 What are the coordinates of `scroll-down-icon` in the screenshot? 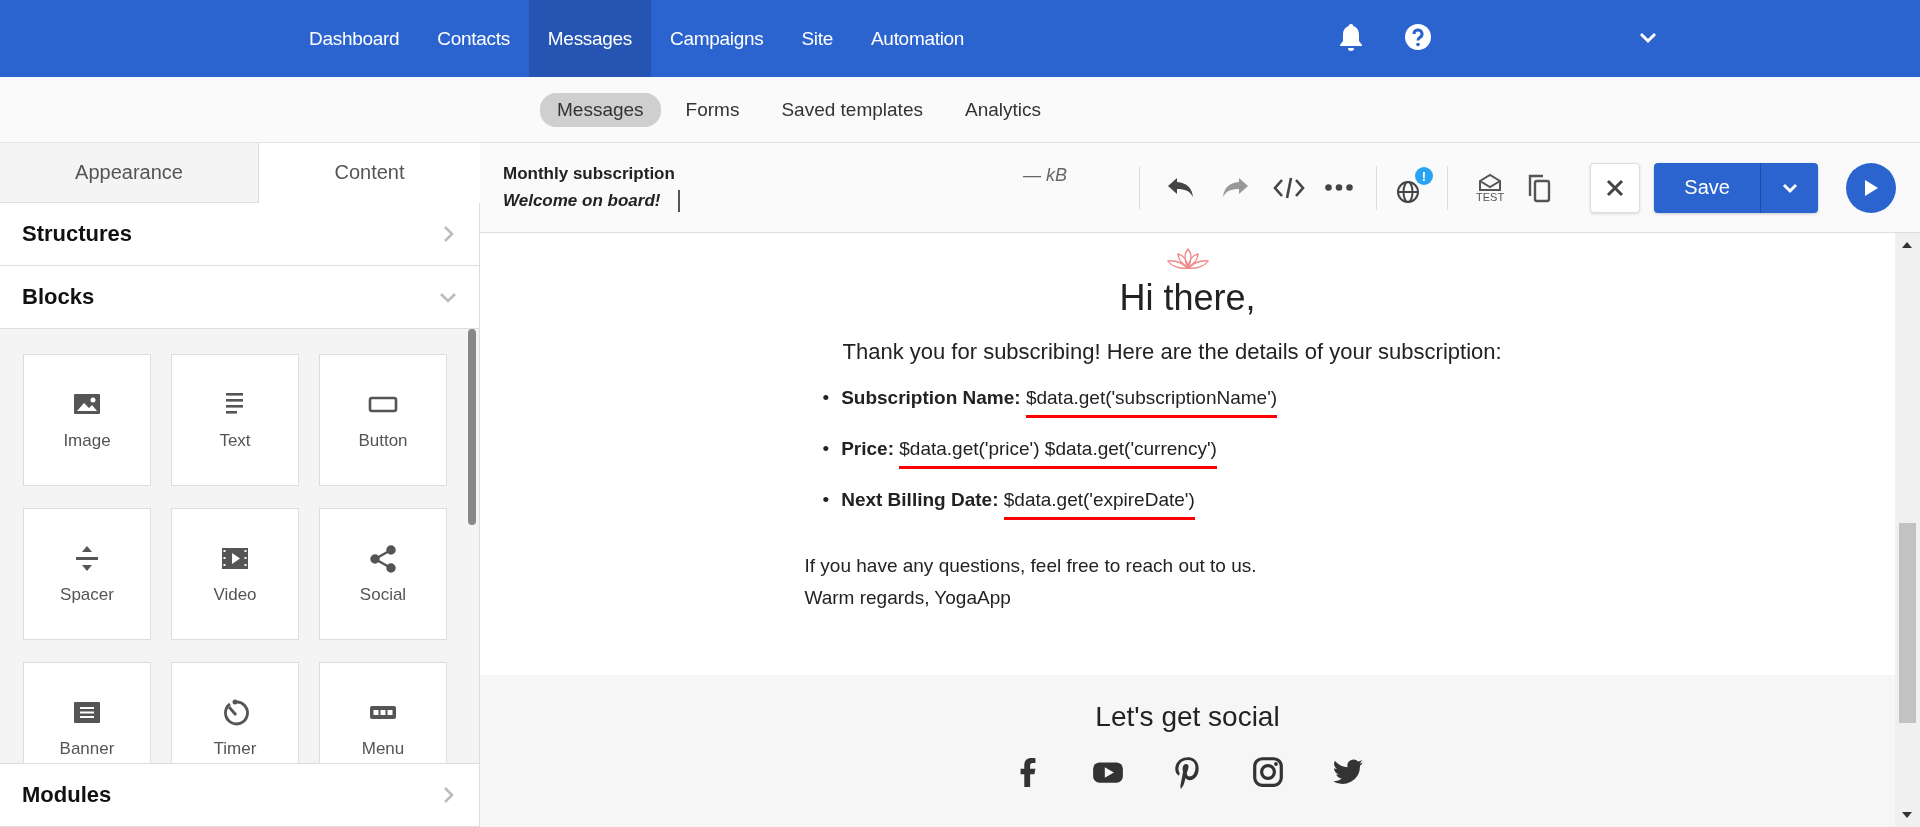 It's located at (1907, 815).